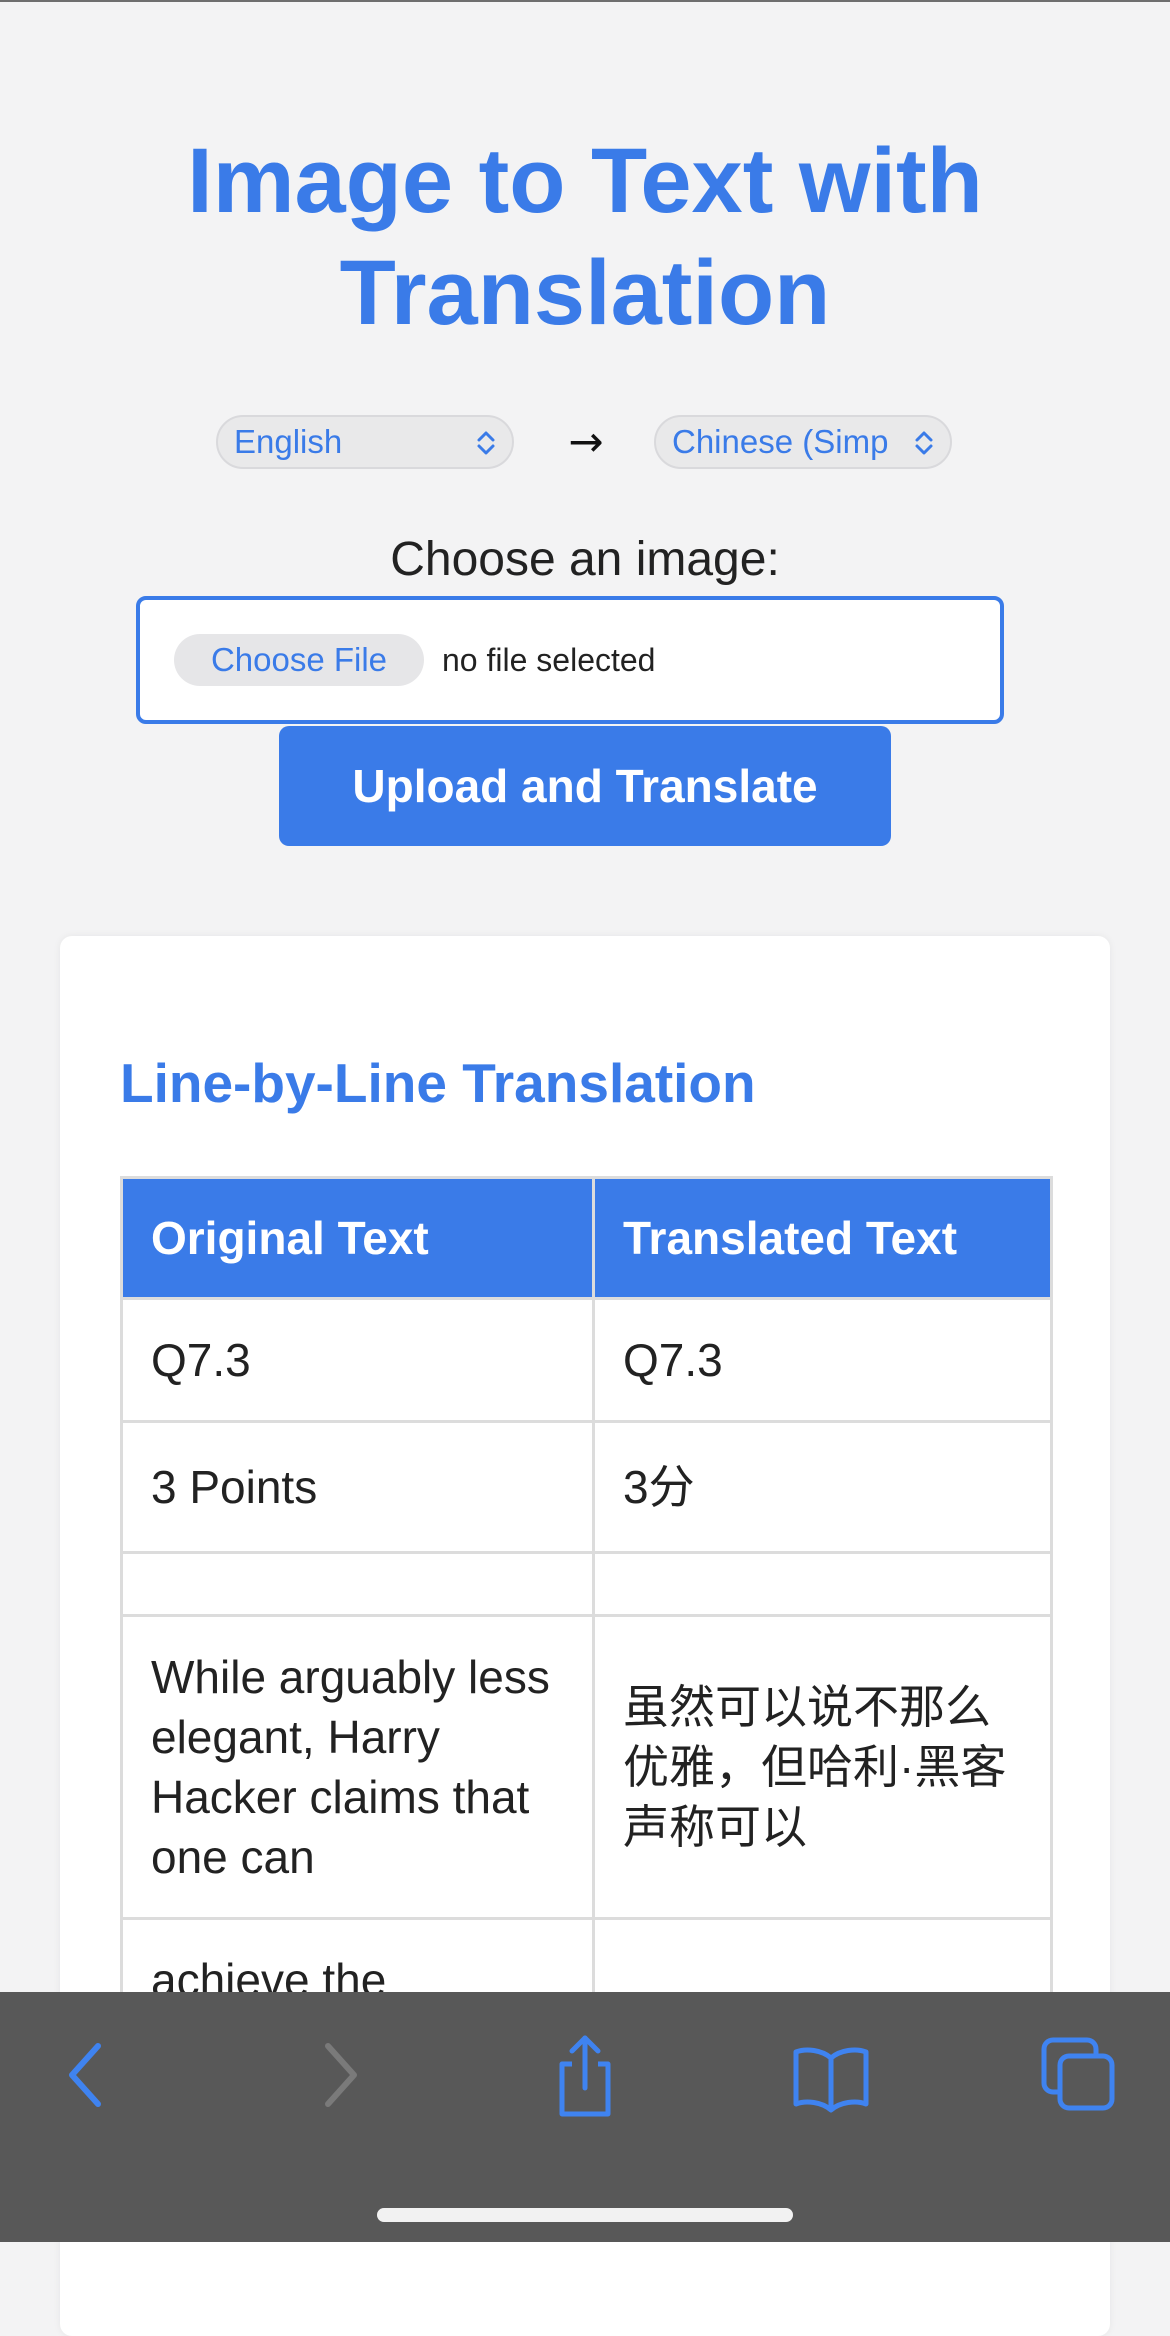  Describe the element at coordinates (299, 660) in the screenshot. I see `choose-file-button: Choose File` at that location.